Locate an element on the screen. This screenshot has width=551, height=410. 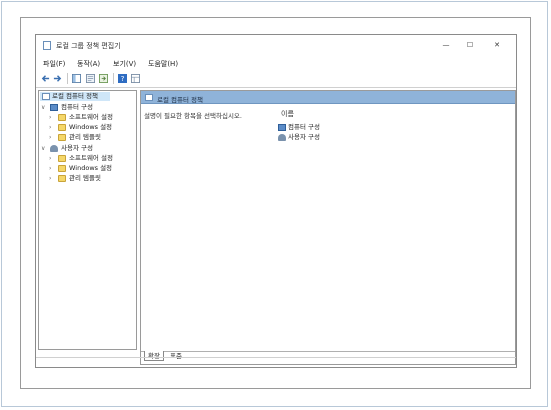
export-list-icon is located at coordinates (103, 78).